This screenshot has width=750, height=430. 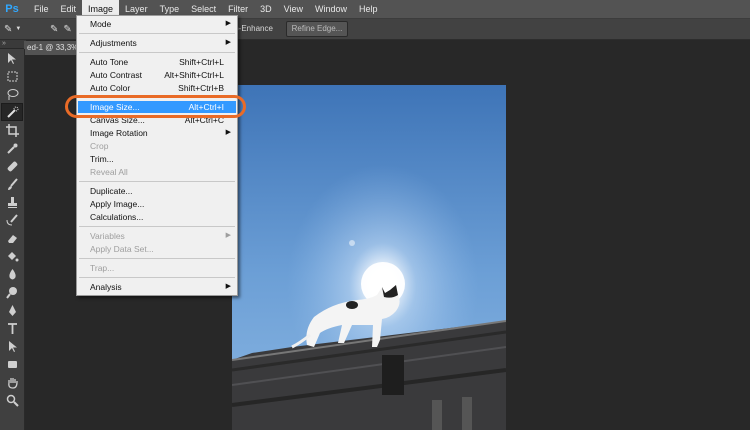 I want to click on move-tool-icon, so click(x=12, y=58).